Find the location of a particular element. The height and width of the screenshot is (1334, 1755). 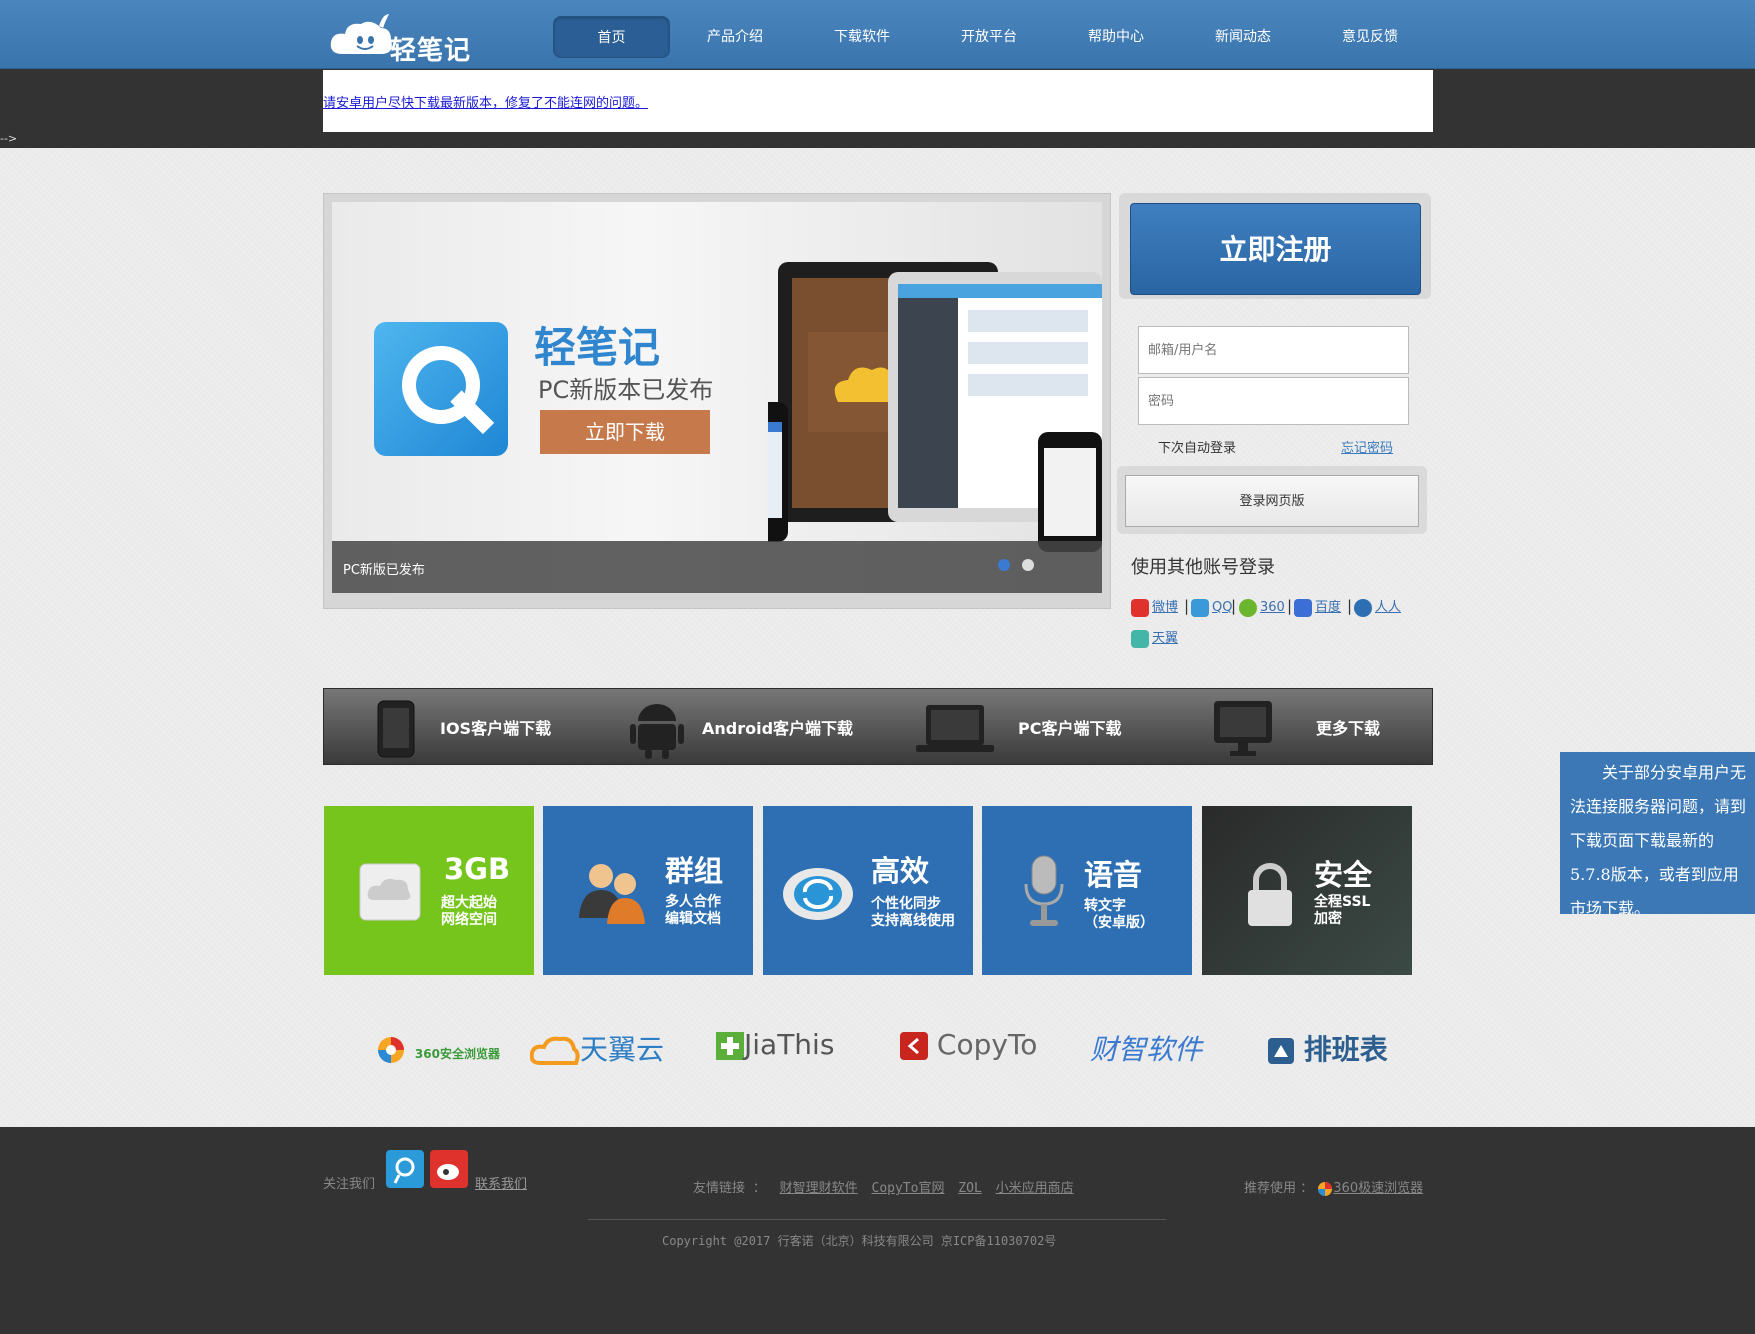

partner-360-label: 360安全浏览器 is located at coordinates (457, 1054).